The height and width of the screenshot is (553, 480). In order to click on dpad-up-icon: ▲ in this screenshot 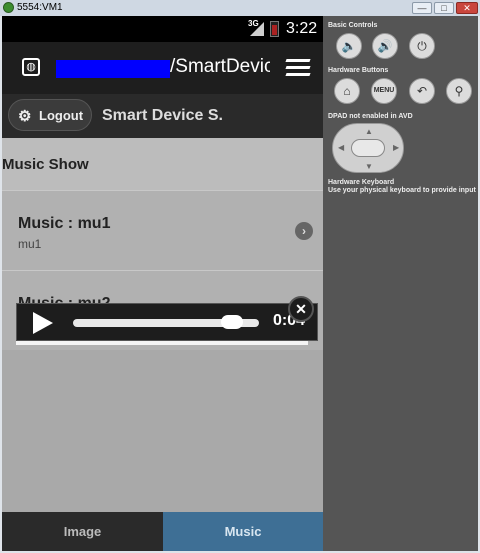, I will do `click(369, 131)`.